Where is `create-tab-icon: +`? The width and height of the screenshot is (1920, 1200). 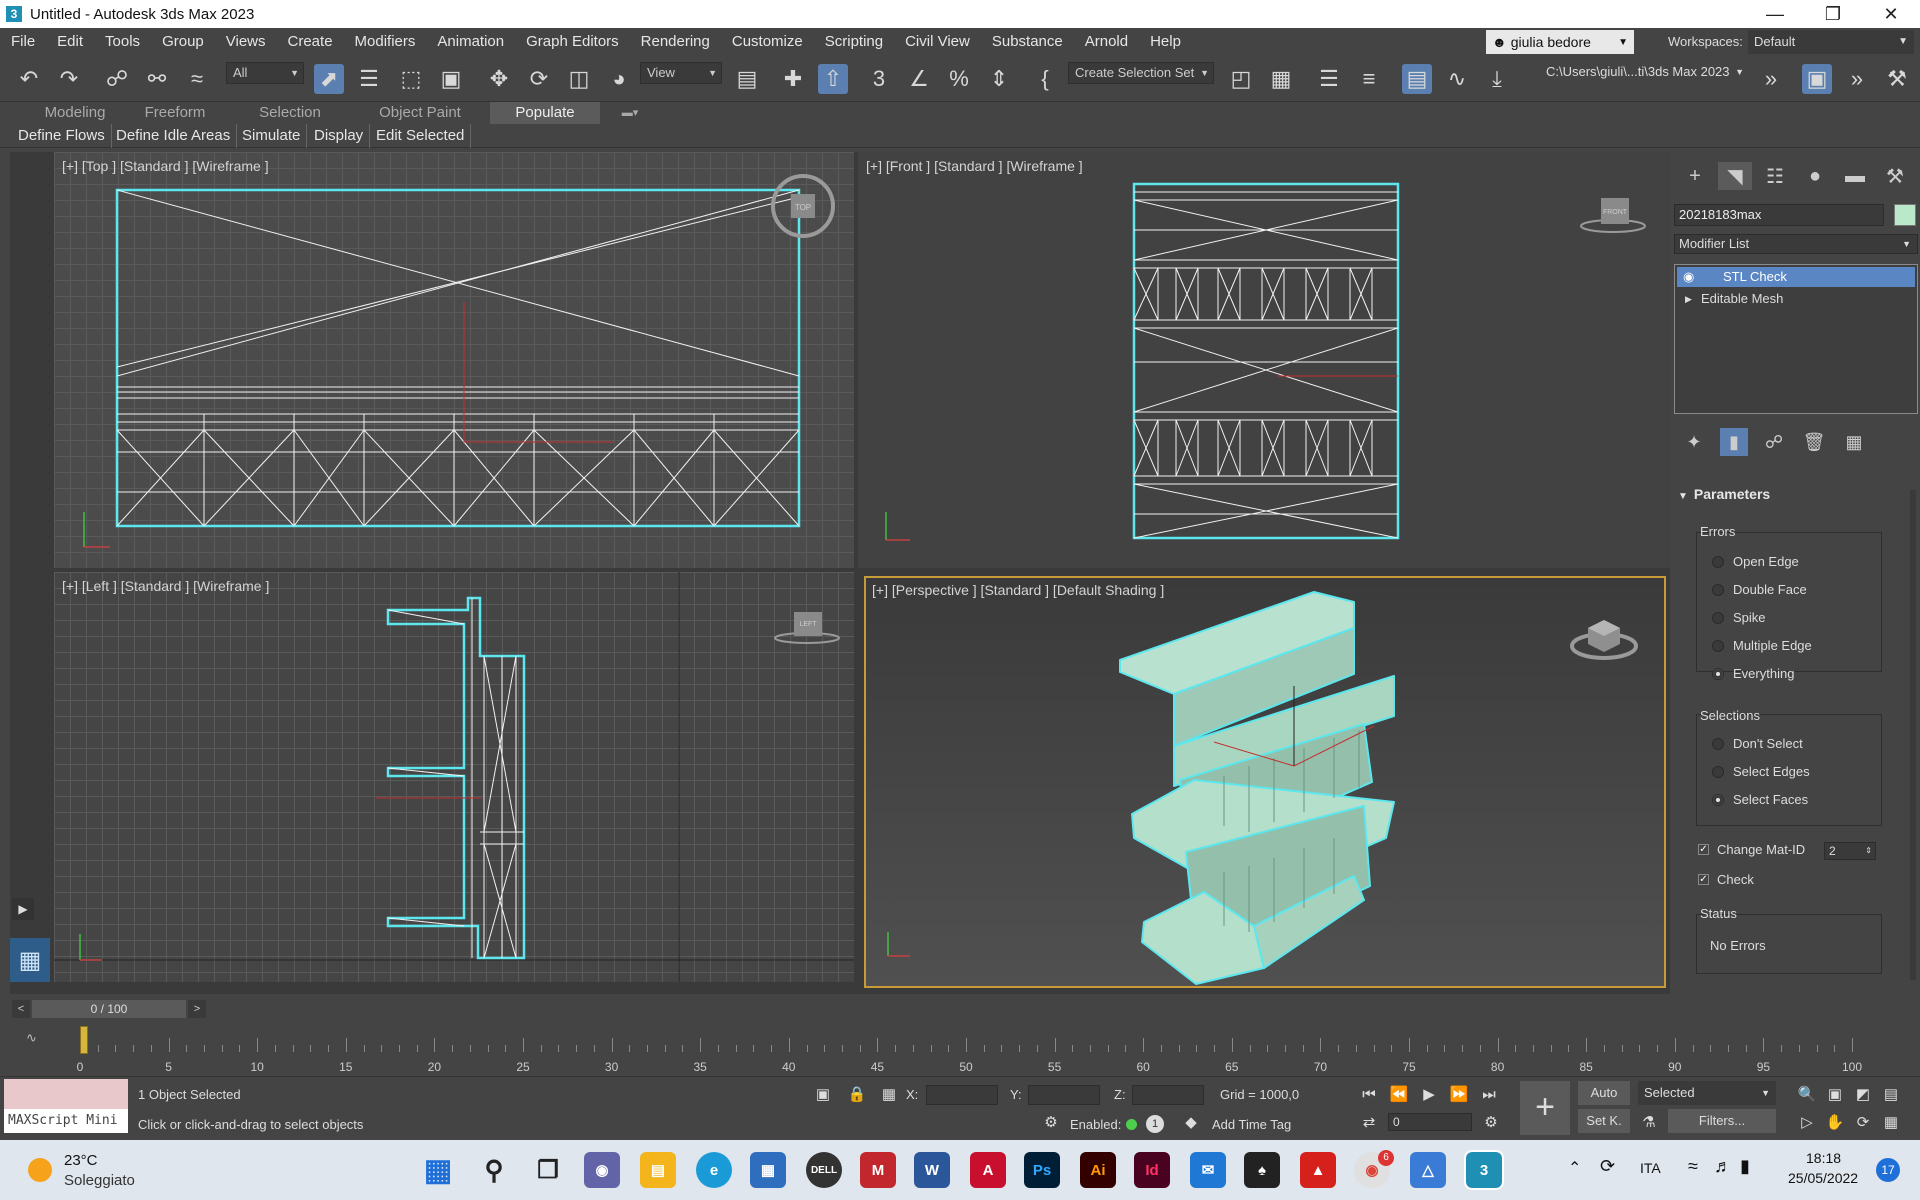
create-tab-icon: + is located at coordinates (1695, 176).